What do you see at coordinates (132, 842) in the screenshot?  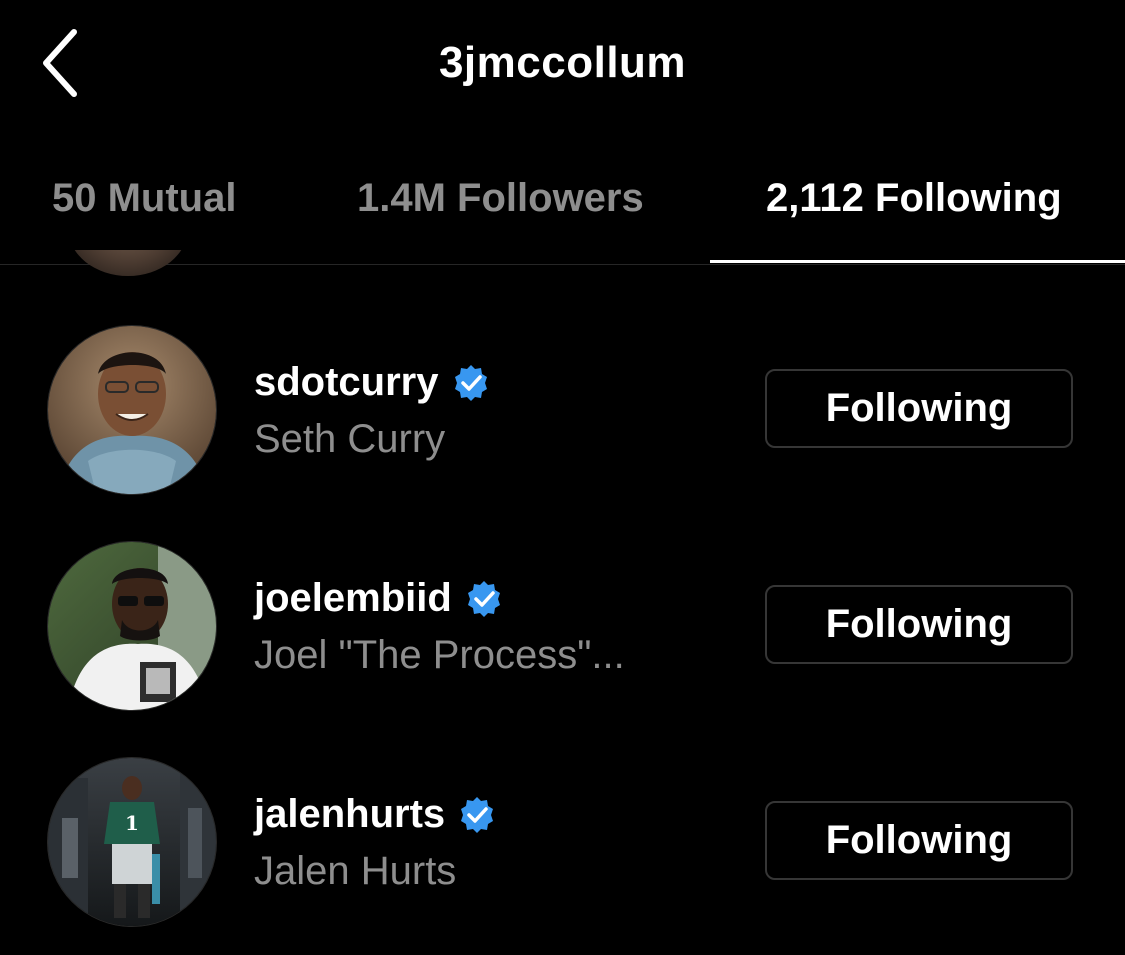 I see `avatar: 1` at bounding box center [132, 842].